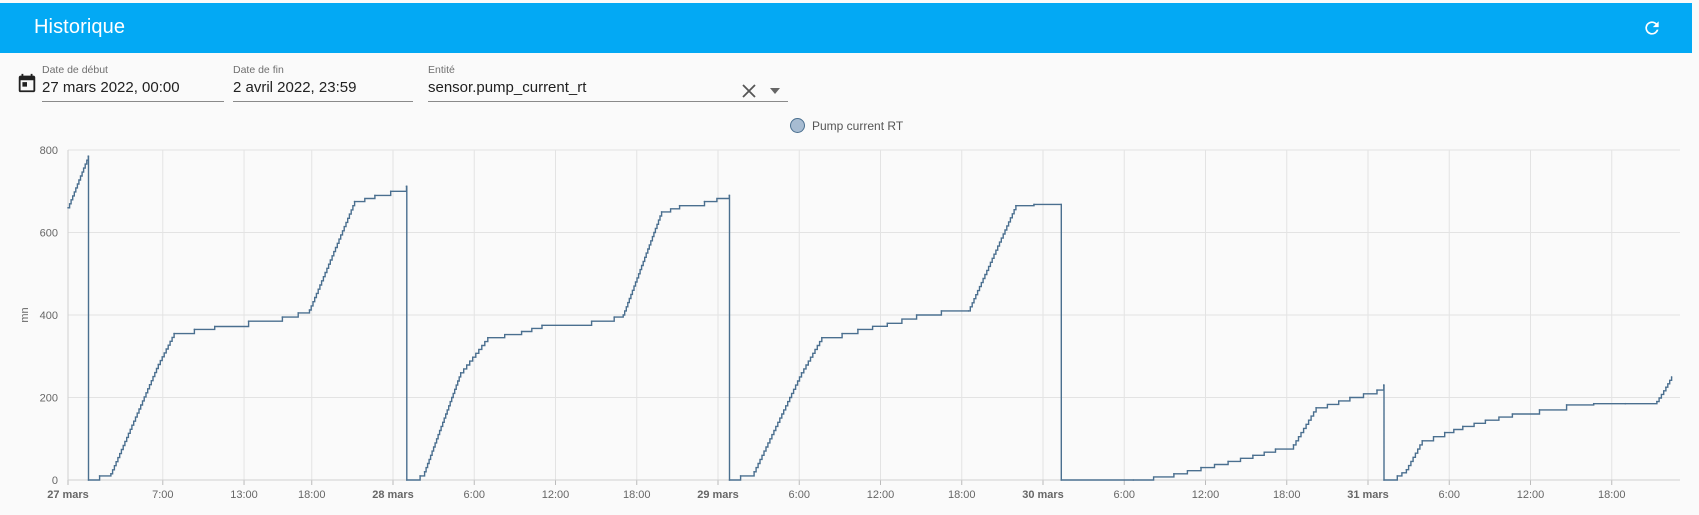 The height and width of the screenshot is (515, 1699). What do you see at coordinates (718, 495) in the screenshot?
I see `x-tick-label: 29 mars` at bounding box center [718, 495].